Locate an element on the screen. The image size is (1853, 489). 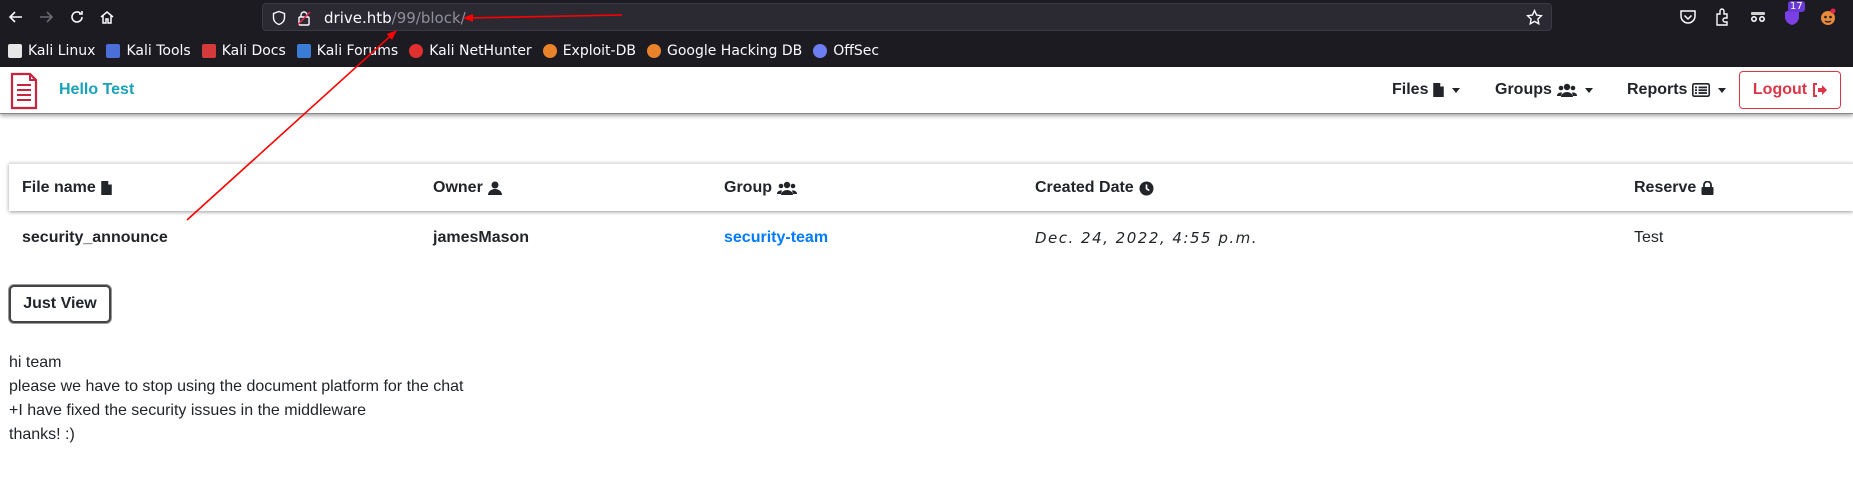
tracking-protection-icon is located at coordinates (279, 18).